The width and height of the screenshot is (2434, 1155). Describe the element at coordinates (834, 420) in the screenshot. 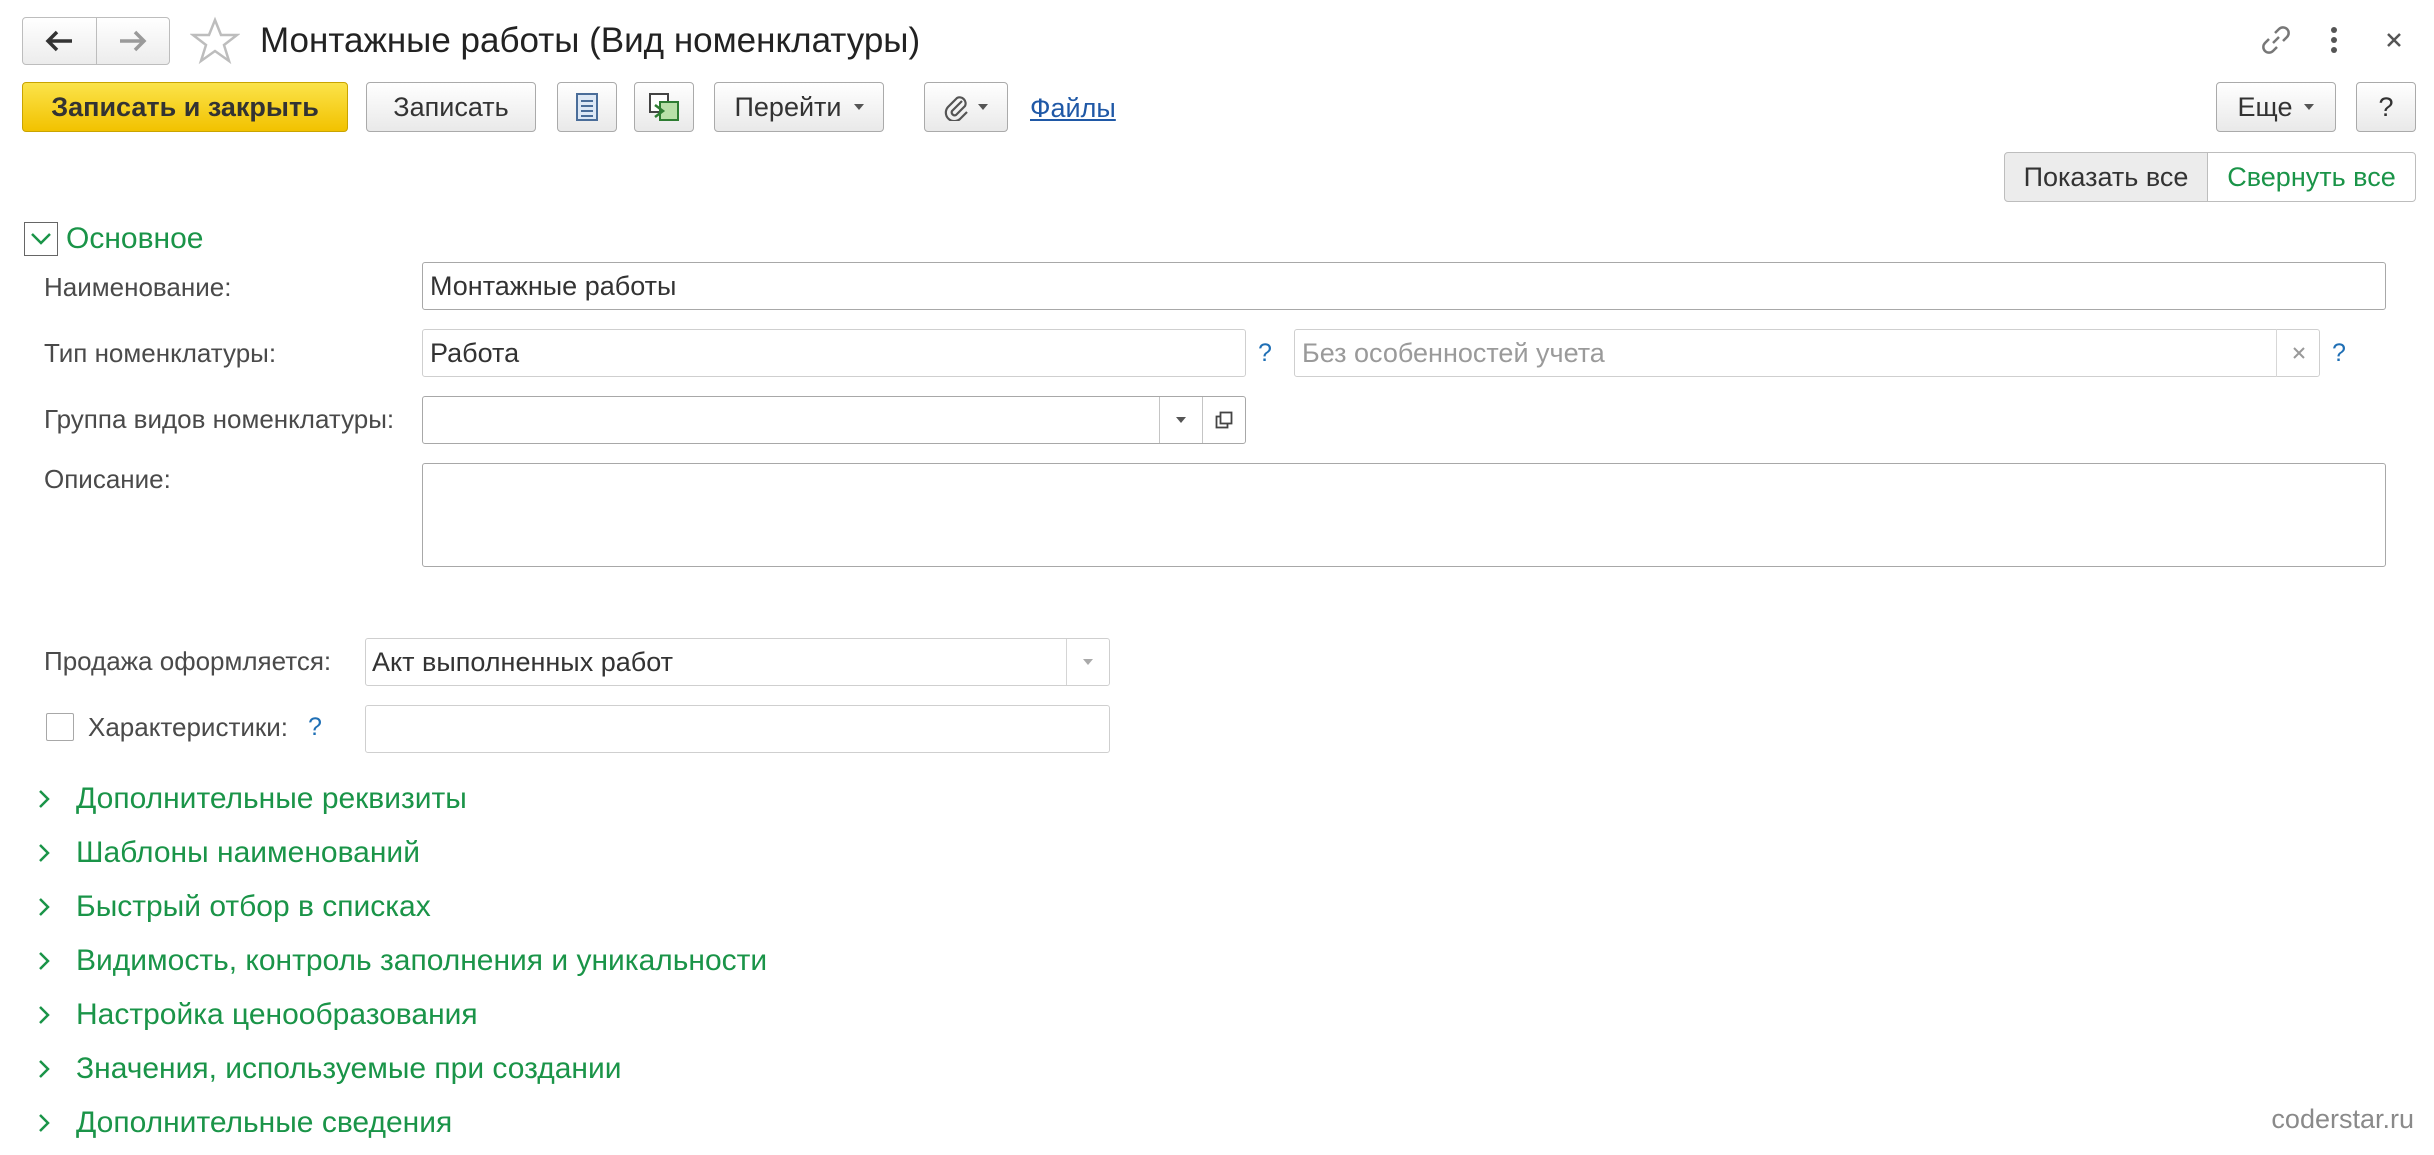

I see `group-field` at that location.